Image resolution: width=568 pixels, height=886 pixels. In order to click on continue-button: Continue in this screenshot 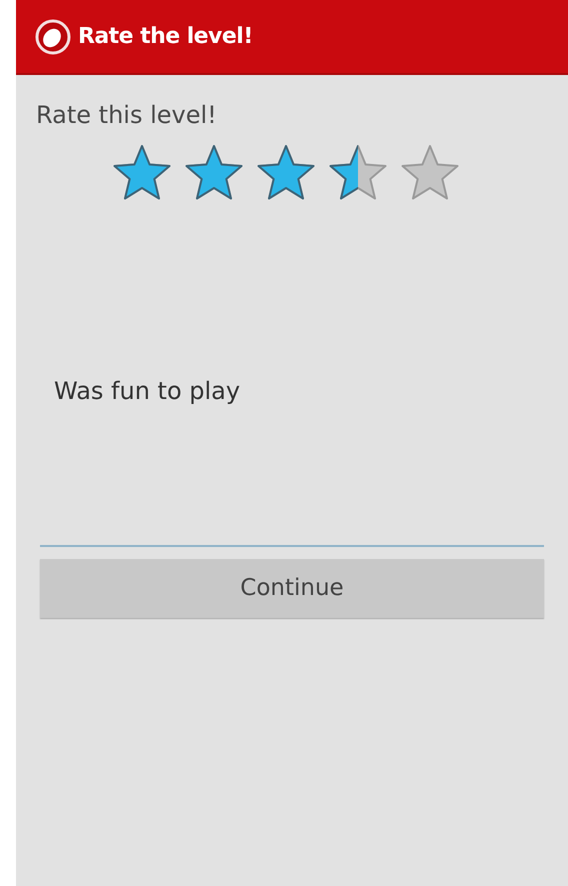, I will do `click(292, 588)`.